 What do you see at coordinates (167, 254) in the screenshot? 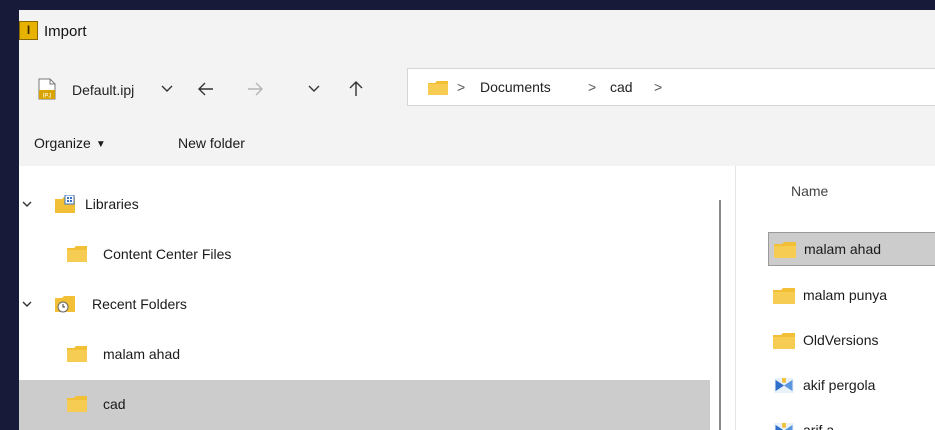
I see `tree-item-label: Content Center Files` at bounding box center [167, 254].